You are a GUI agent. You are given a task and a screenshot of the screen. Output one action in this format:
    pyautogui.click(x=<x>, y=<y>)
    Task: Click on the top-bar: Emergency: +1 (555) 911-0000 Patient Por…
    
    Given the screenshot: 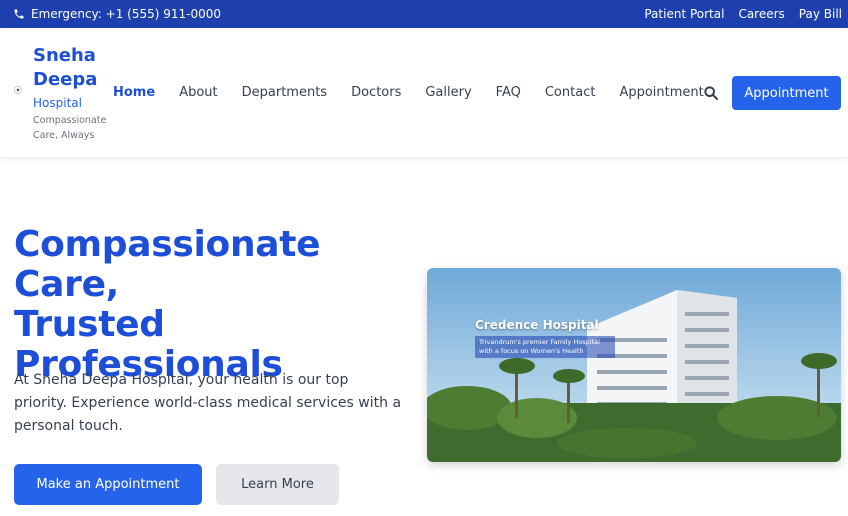 What is the action you would take?
    pyautogui.click(x=424, y=14)
    